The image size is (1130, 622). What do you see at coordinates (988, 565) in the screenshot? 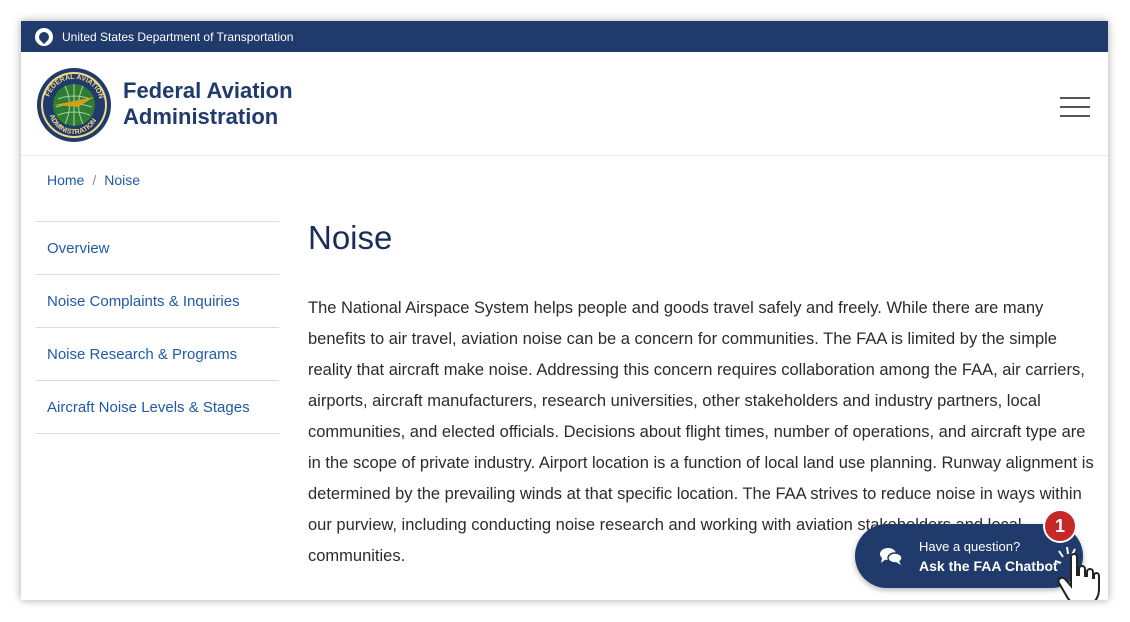
I see `chatbot-cta: Ask the FAA Chatbot` at bounding box center [988, 565].